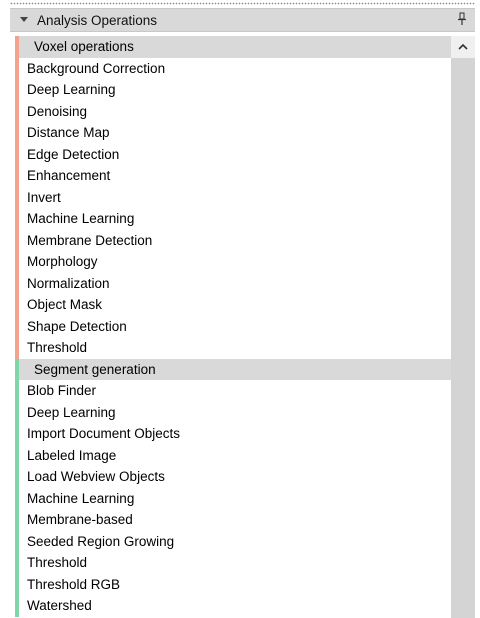 The height and width of the screenshot is (618, 480). Describe the element at coordinates (65, 304) in the screenshot. I see `operation-label: Object Mask` at that location.